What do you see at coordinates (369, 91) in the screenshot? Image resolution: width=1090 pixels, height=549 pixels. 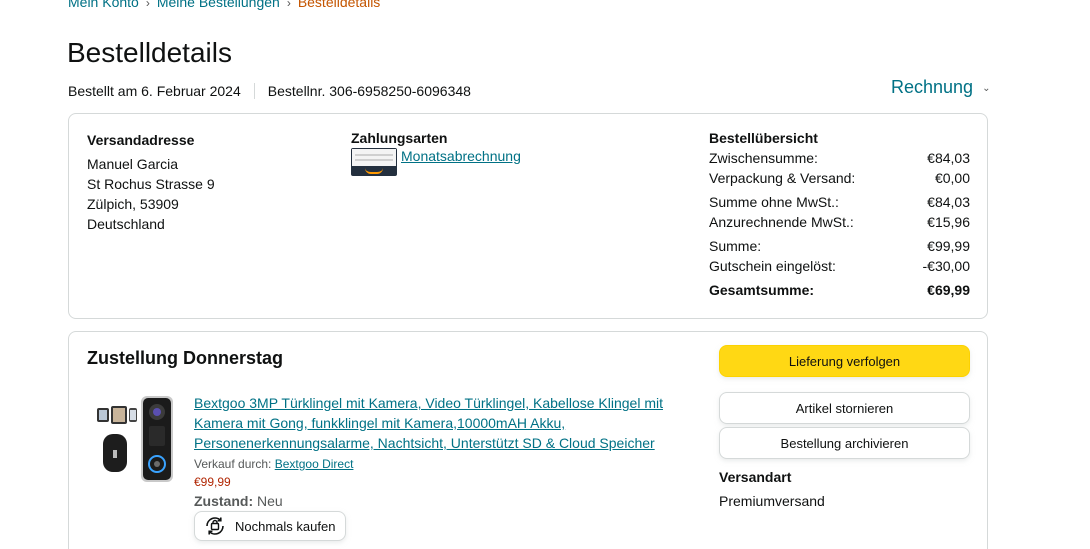 I see `order-number: Bestellnr. 306-6958250-6096348` at bounding box center [369, 91].